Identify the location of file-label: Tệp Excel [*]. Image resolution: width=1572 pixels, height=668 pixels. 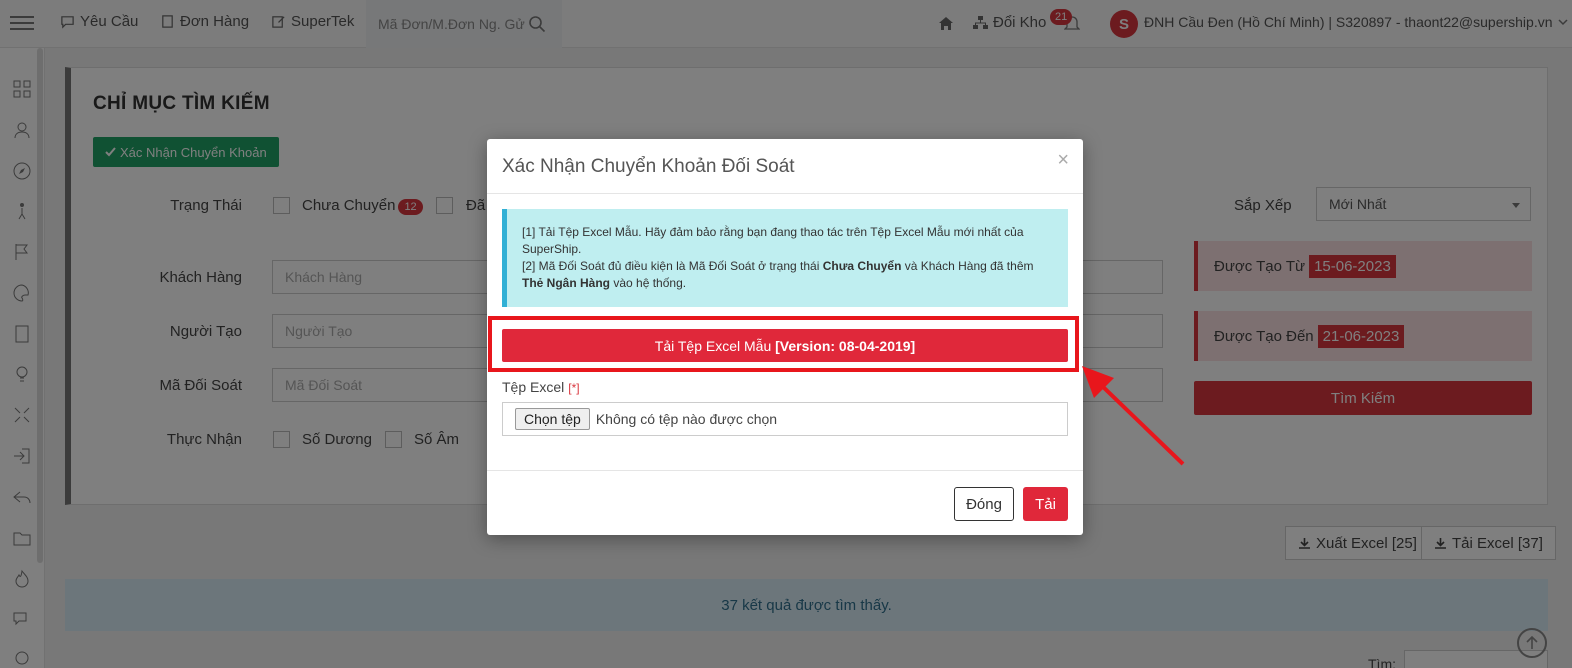
(541, 387).